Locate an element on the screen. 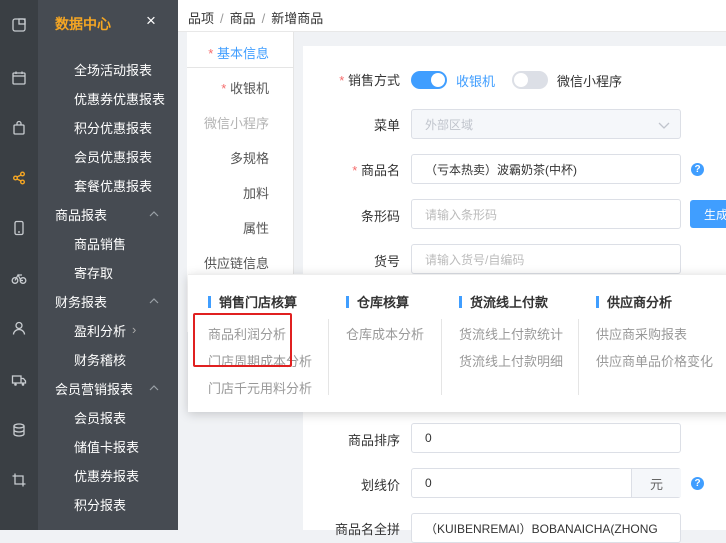 The image size is (726, 543). required-mark: * is located at coordinates (211, 53).